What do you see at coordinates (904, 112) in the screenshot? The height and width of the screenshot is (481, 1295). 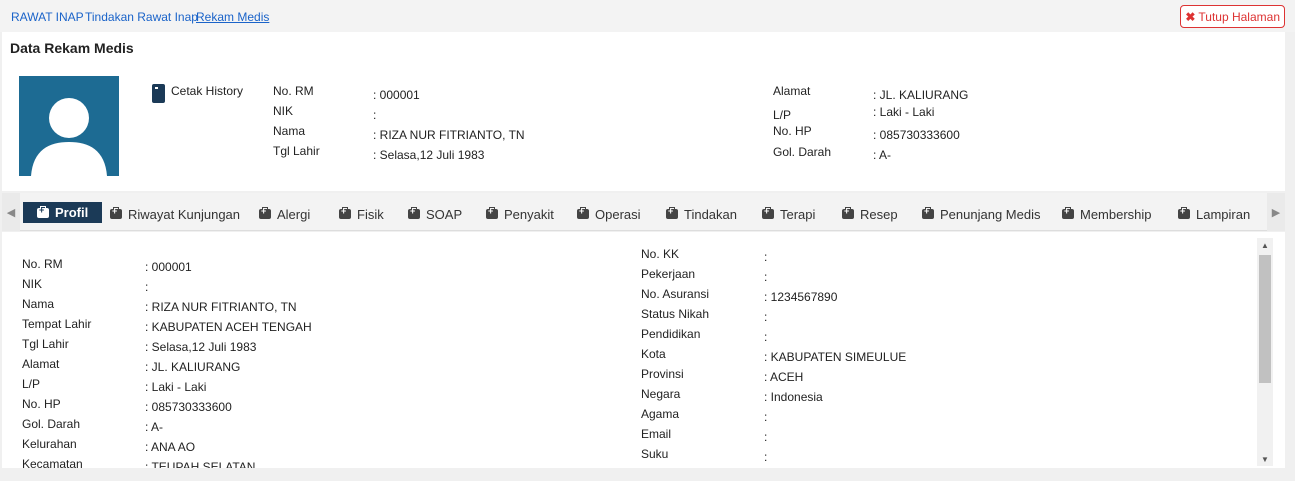 I see `header-value-lp: : Laki - Laki` at bounding box center [904, 112].